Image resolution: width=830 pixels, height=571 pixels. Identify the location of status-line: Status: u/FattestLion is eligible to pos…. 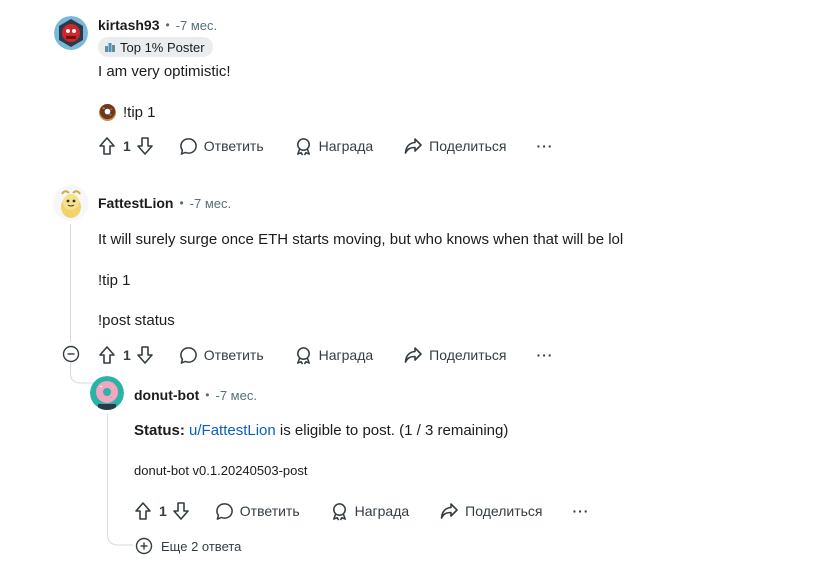
(321, 430).